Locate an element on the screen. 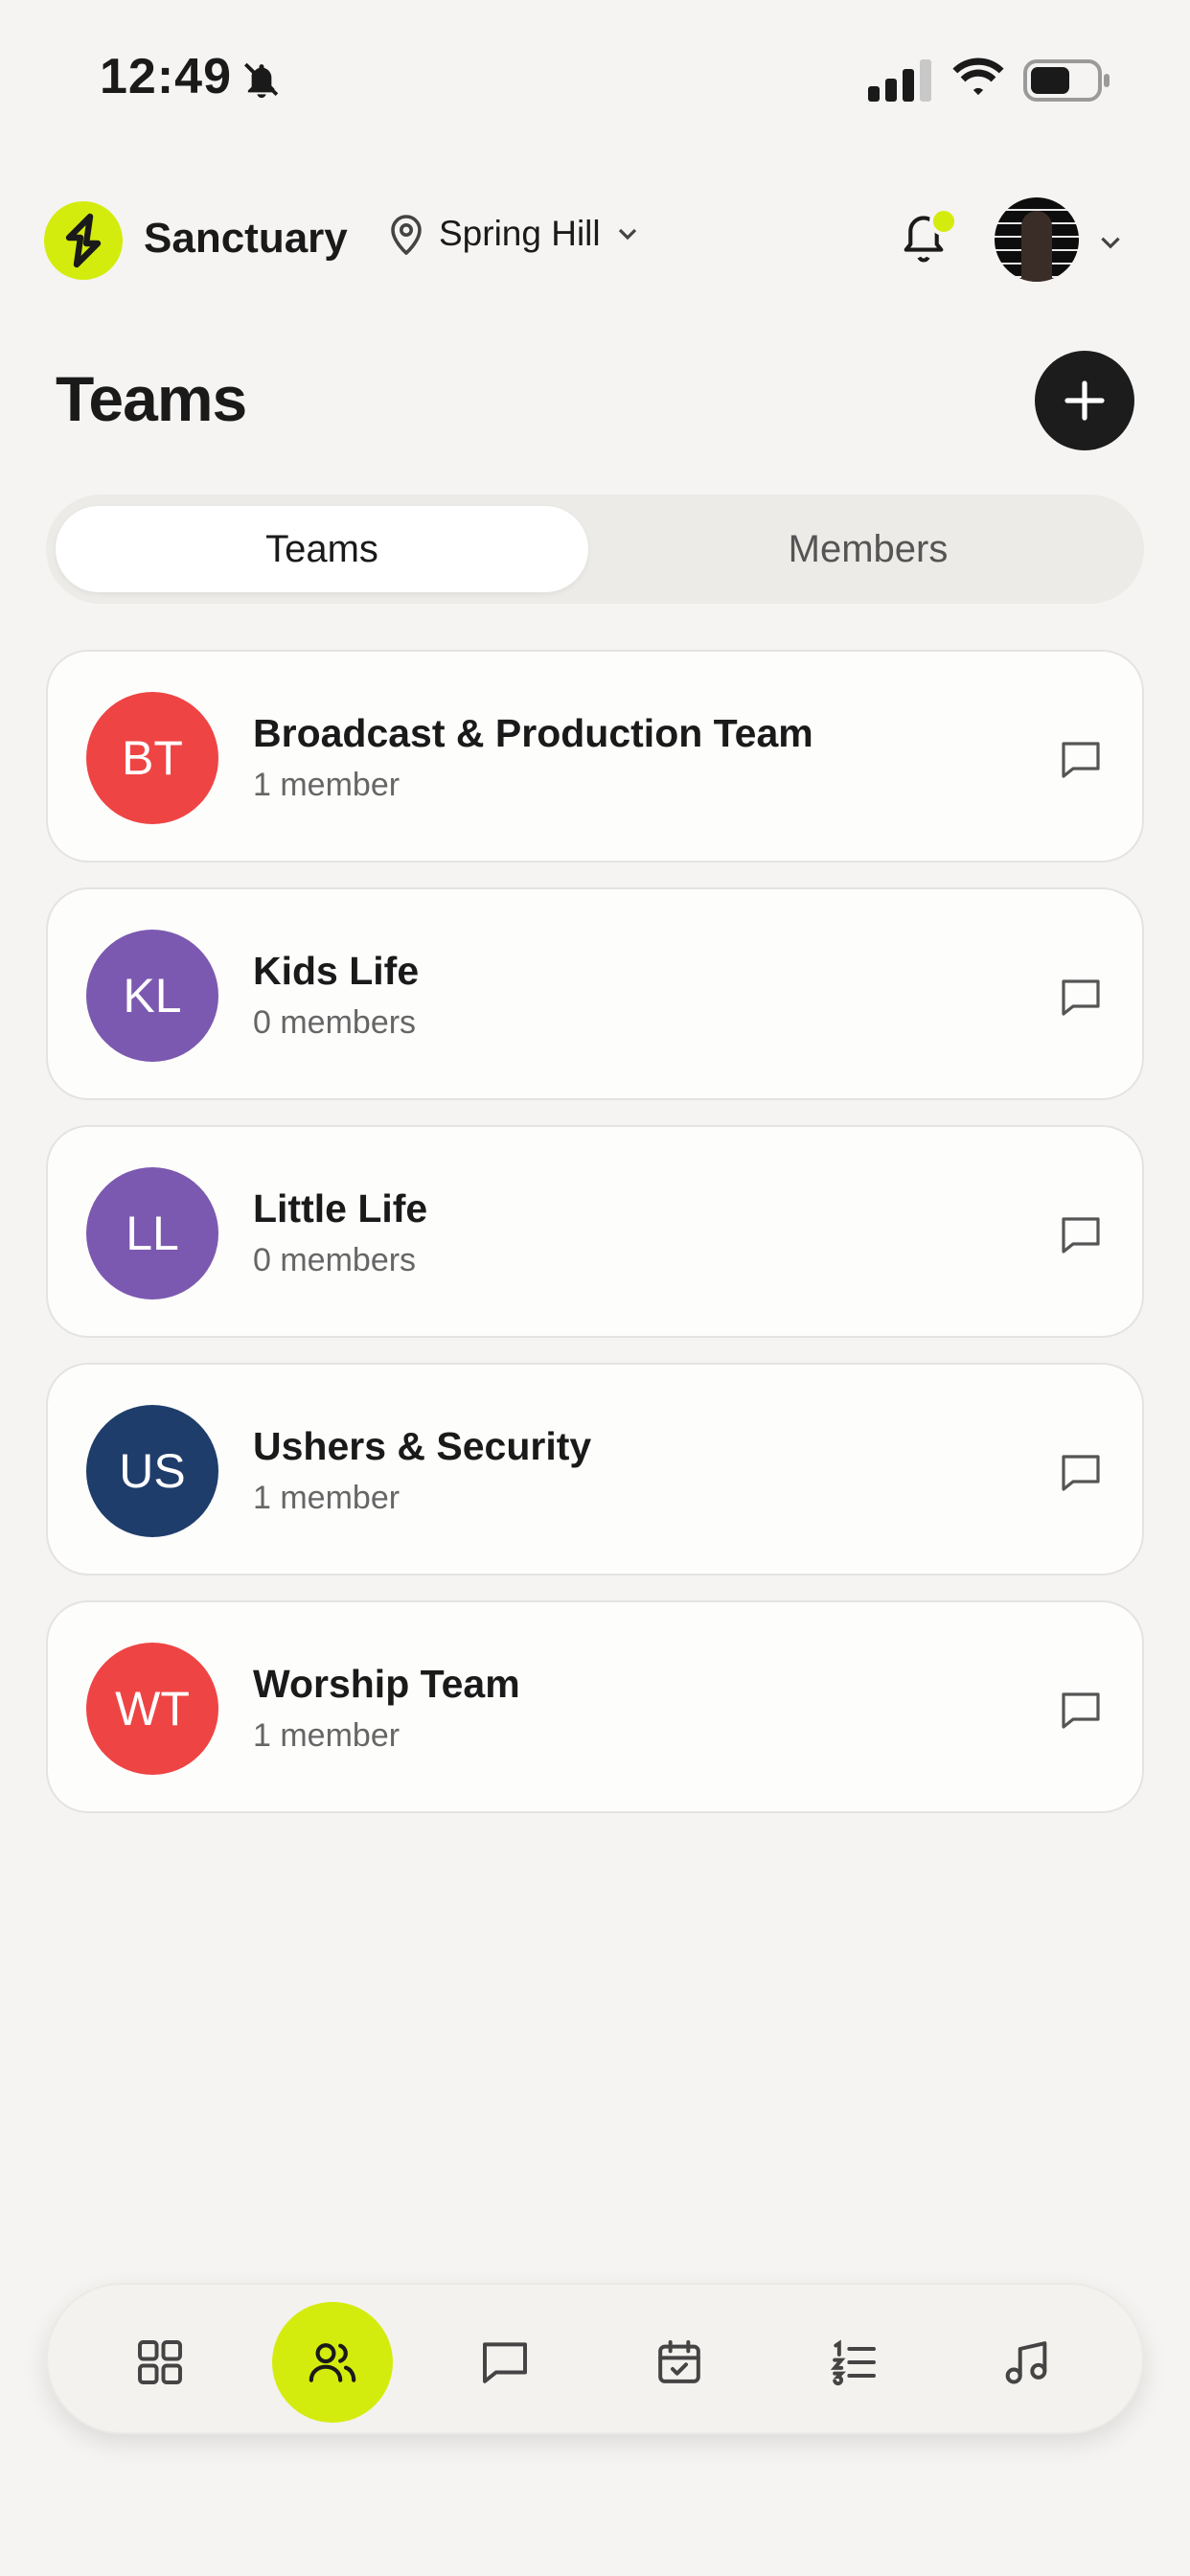 This screenshot has height=2576, width=1190. team-avatar: BT is located at coordinates (152, 758).